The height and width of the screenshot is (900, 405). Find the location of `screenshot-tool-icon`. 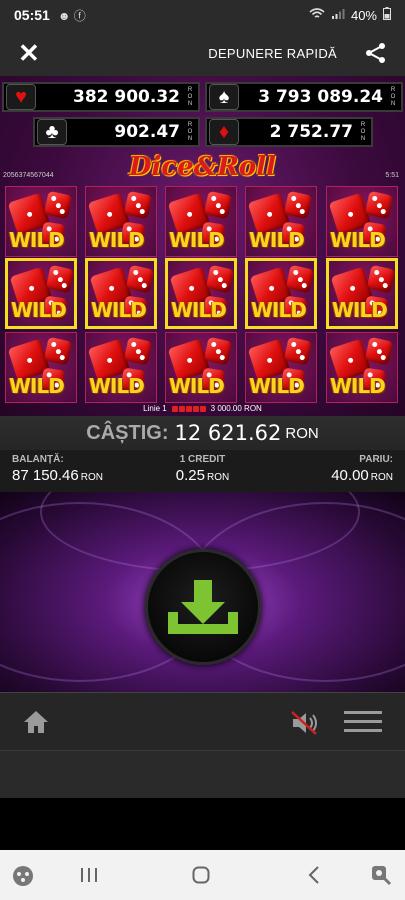

screenshot-tool-icon is located at coordinates (381, 875).